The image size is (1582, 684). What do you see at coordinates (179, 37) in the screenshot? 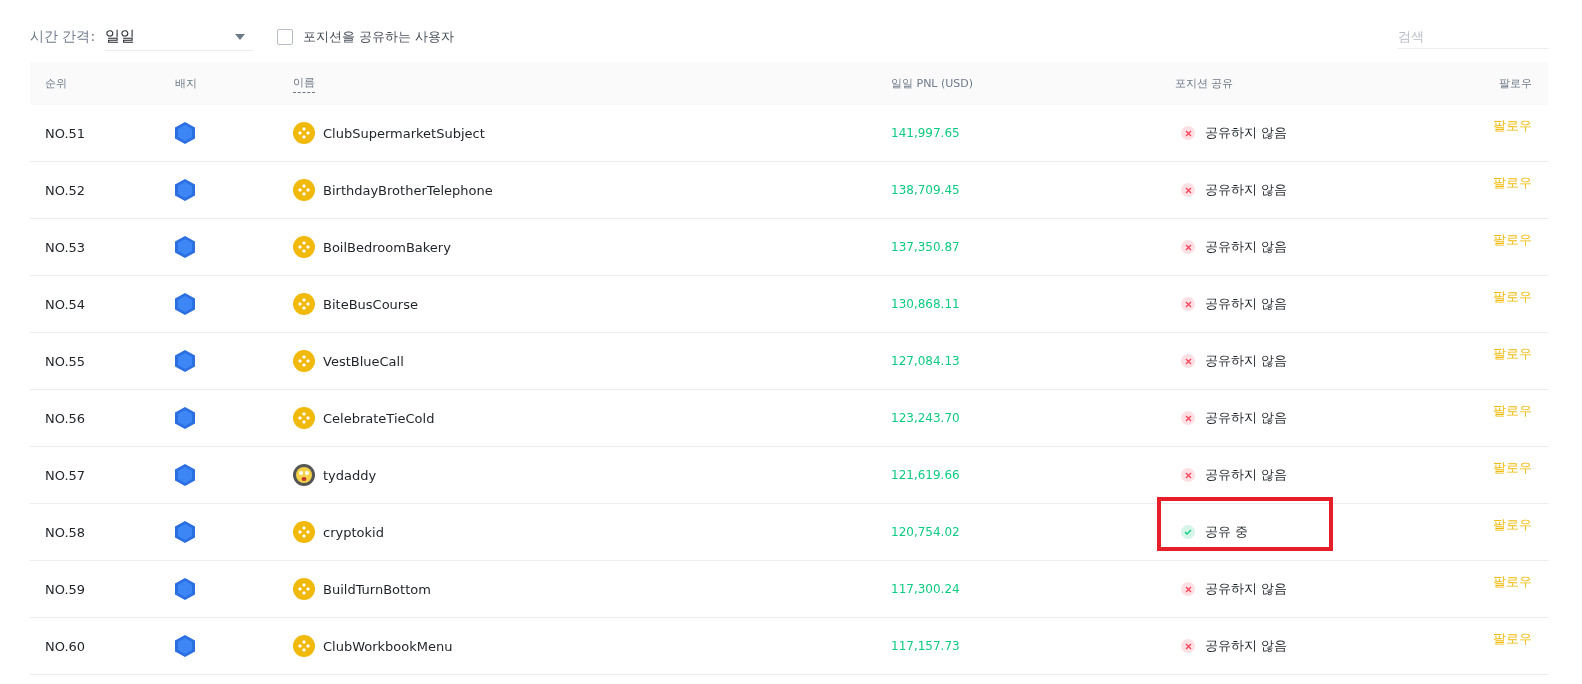
I see `interval-select: 일일` at bounding box center [179, 37].